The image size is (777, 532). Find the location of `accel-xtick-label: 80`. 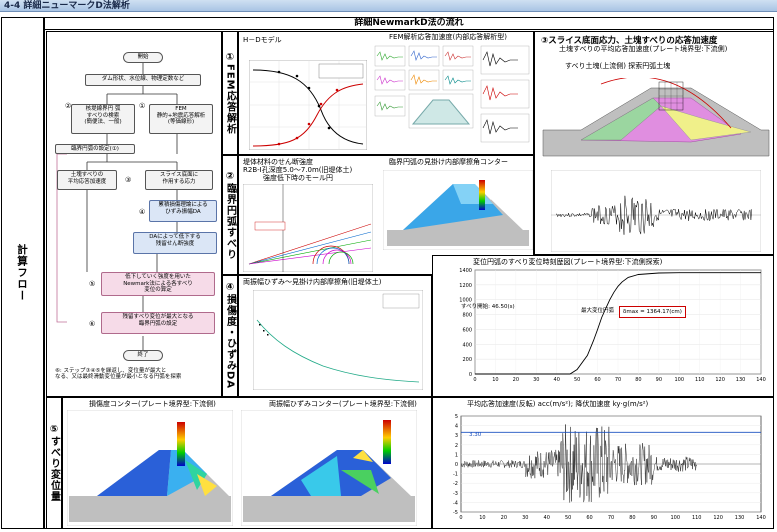

accel-xtick-label: 80 is located at coordinates (632, 518).